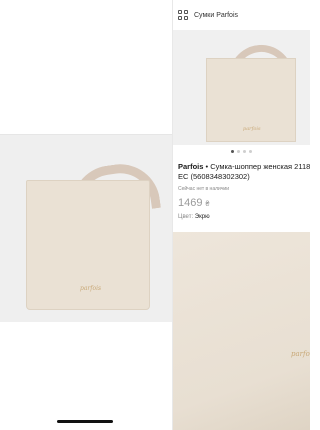  I want to click on price-value: 1469, so click(190, 203).